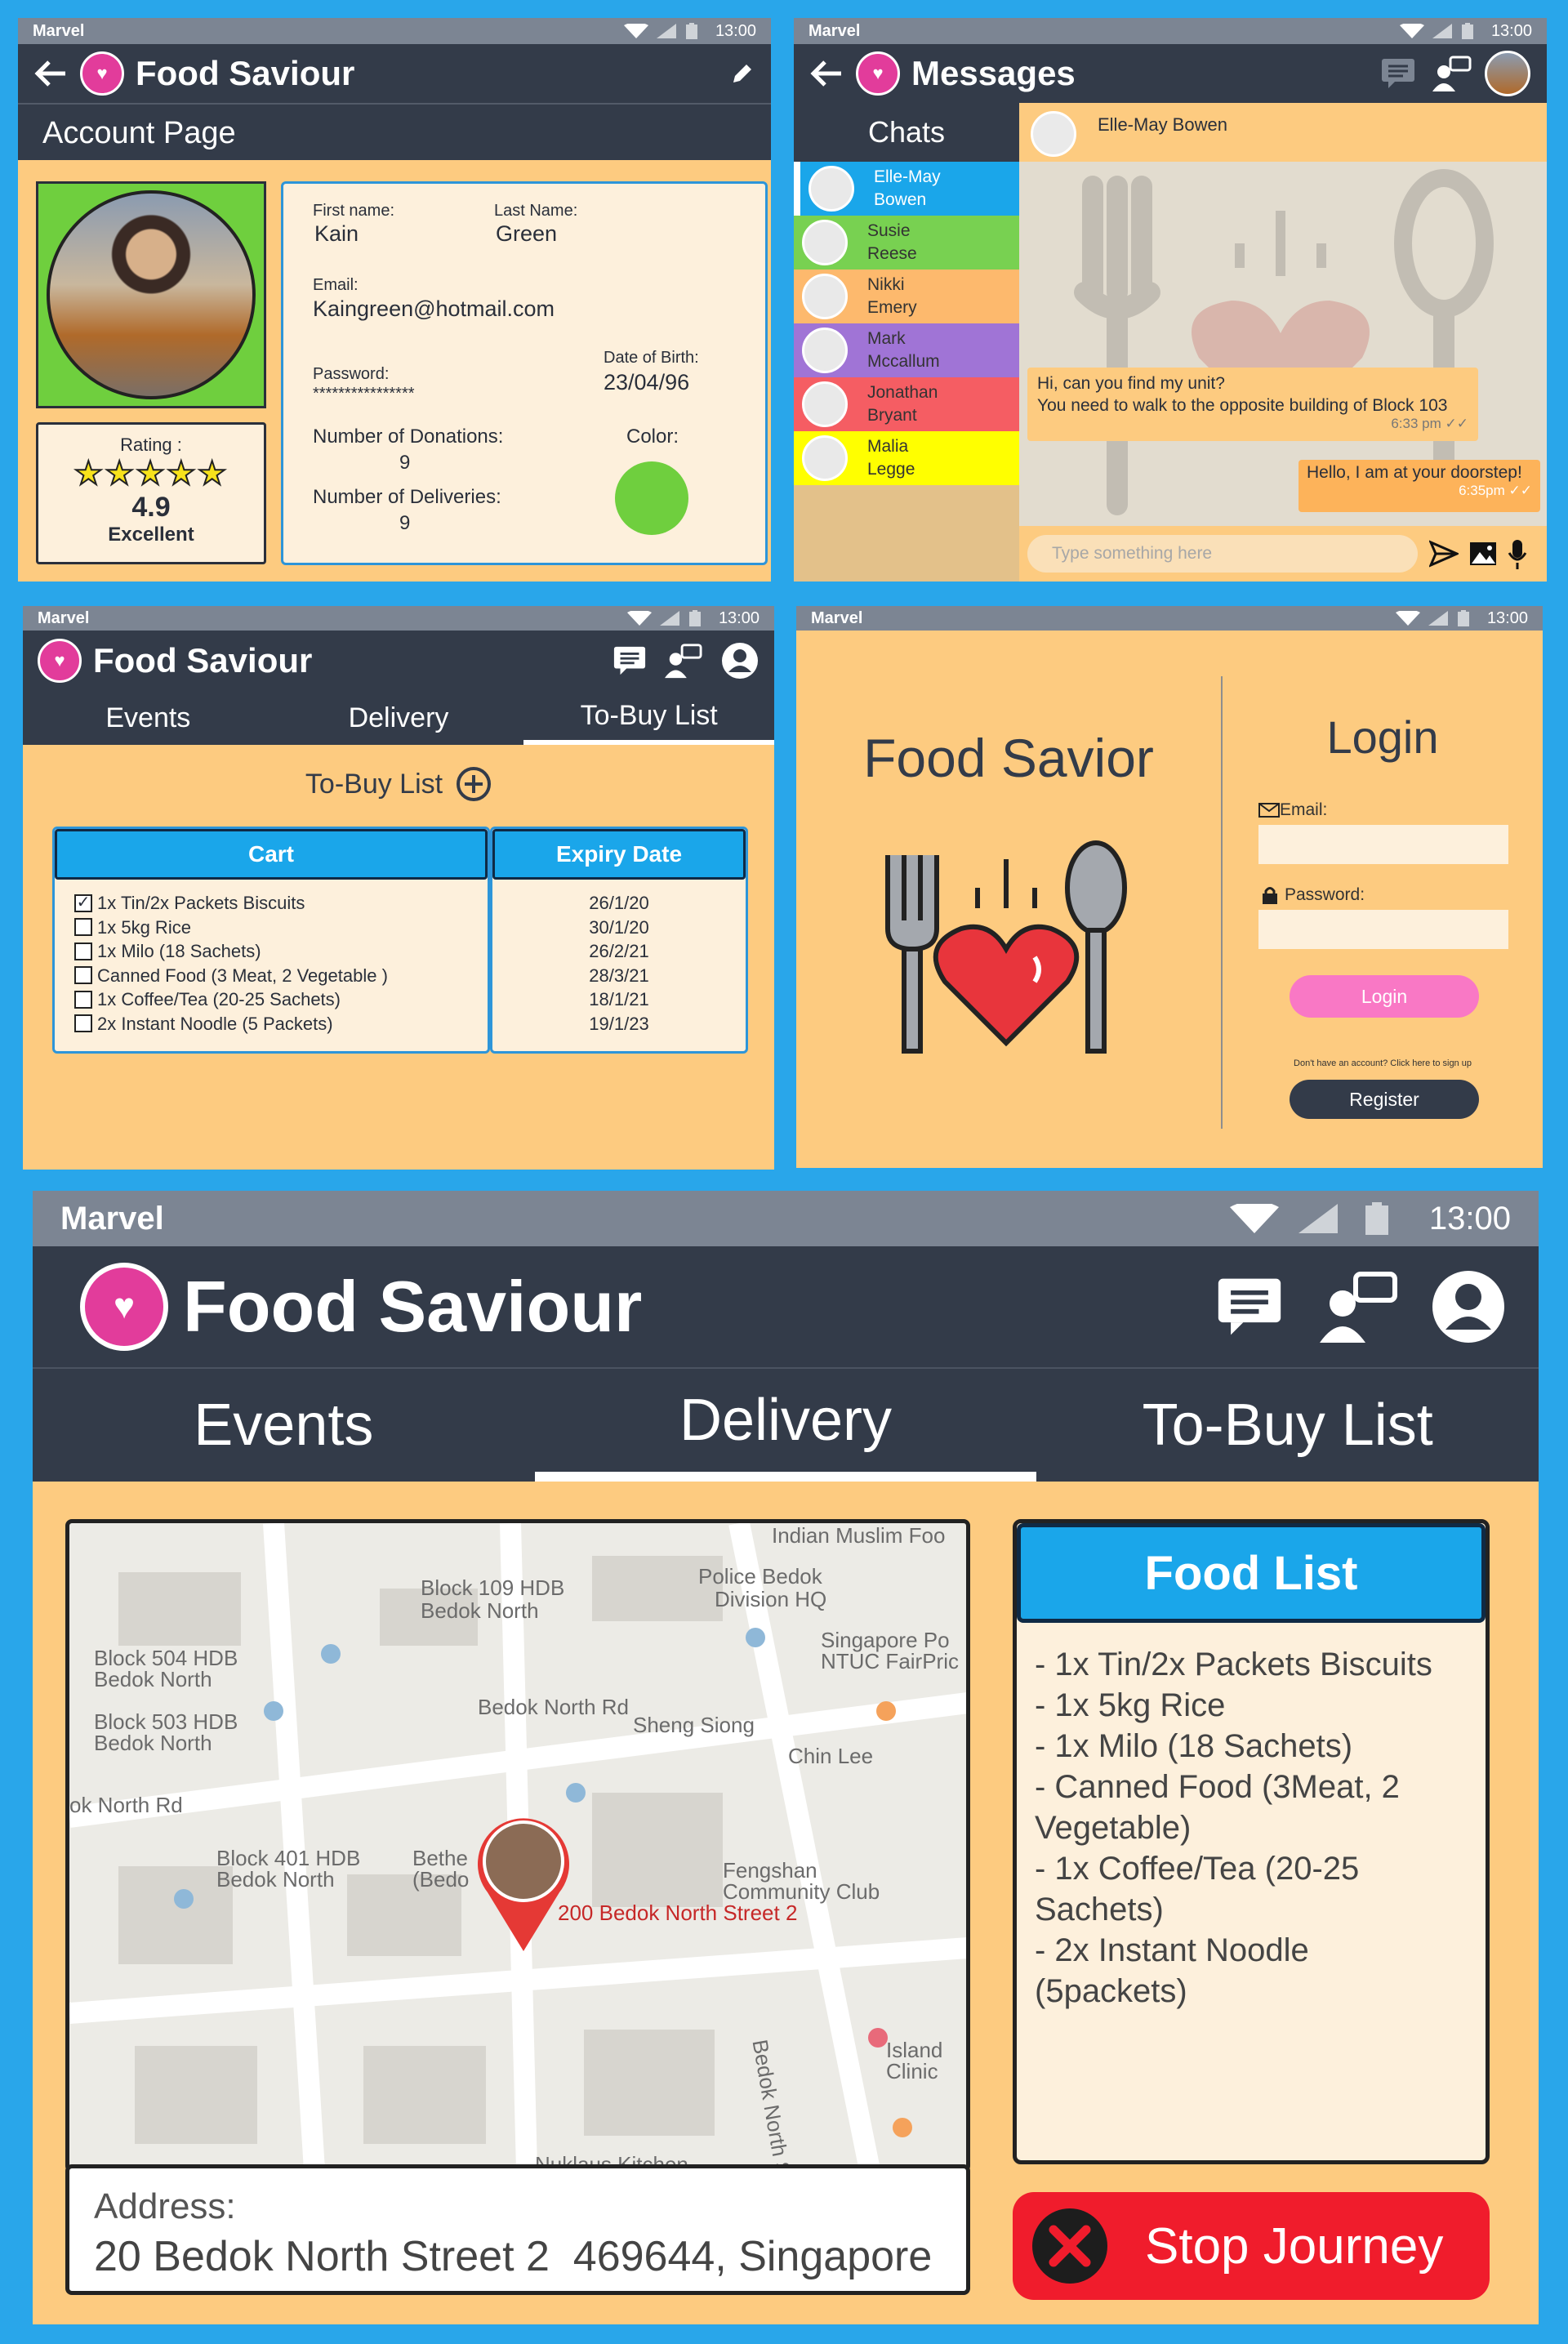  I want to click on lock-icon, so click(1270, 895).